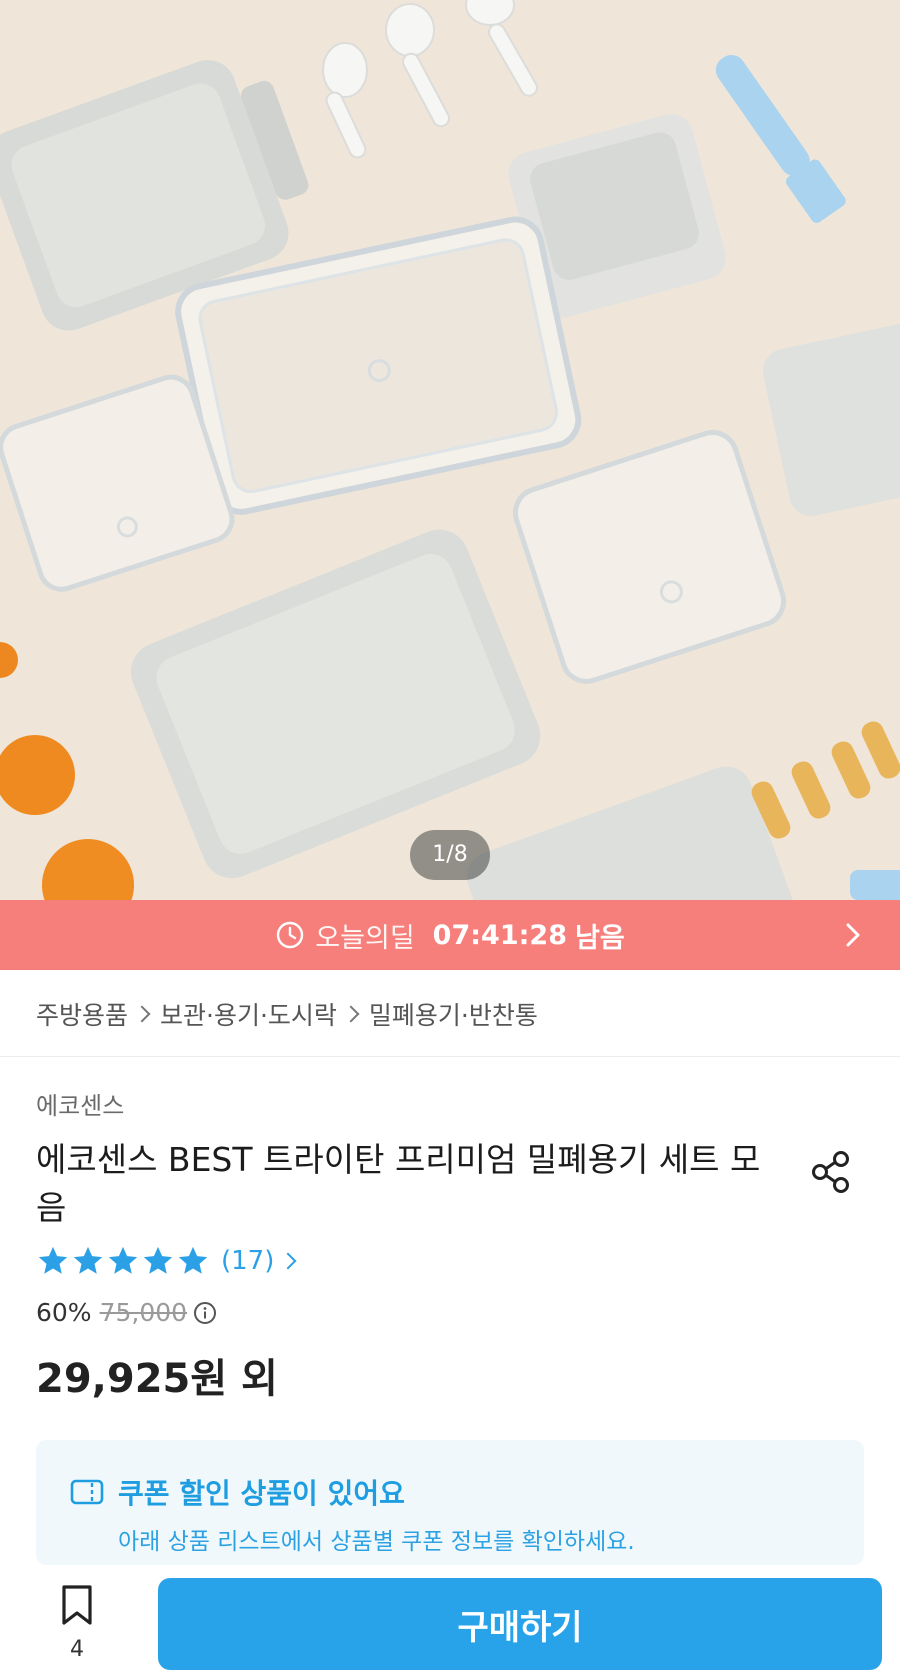 This screenshot has height=1675, width=900. I want to click on clock-icon, so click(290, 935).